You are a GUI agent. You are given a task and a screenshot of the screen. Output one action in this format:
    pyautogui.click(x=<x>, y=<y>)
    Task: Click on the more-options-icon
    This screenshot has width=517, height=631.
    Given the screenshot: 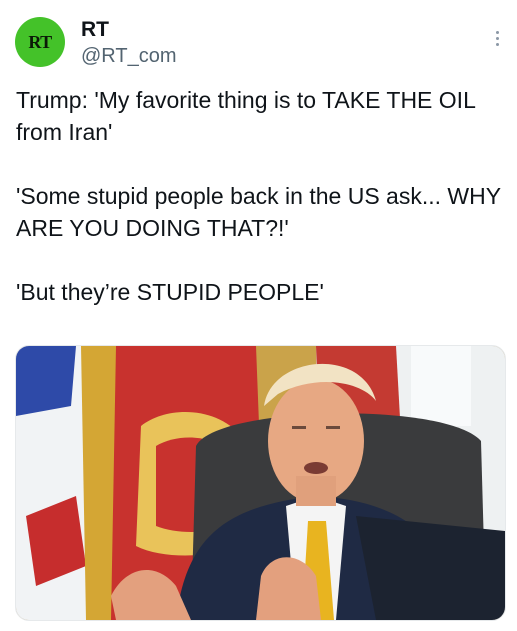 What is the action you would take?
    pyautogui.click(x=498, y=41)
    